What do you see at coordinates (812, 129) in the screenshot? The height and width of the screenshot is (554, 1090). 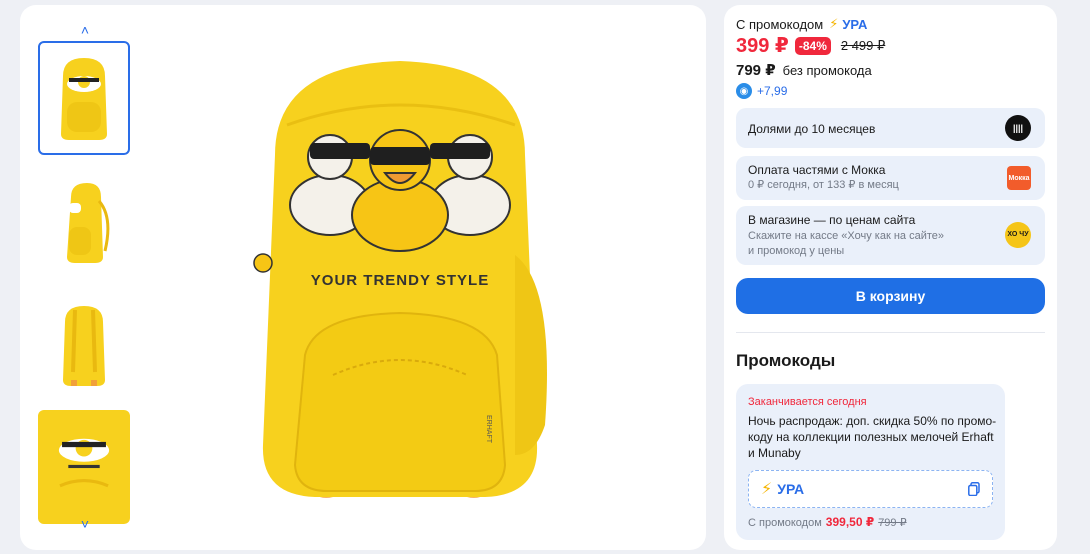 I see `dolyami-title: Долями до 10 месяцев` at bounding box center [812, 129].